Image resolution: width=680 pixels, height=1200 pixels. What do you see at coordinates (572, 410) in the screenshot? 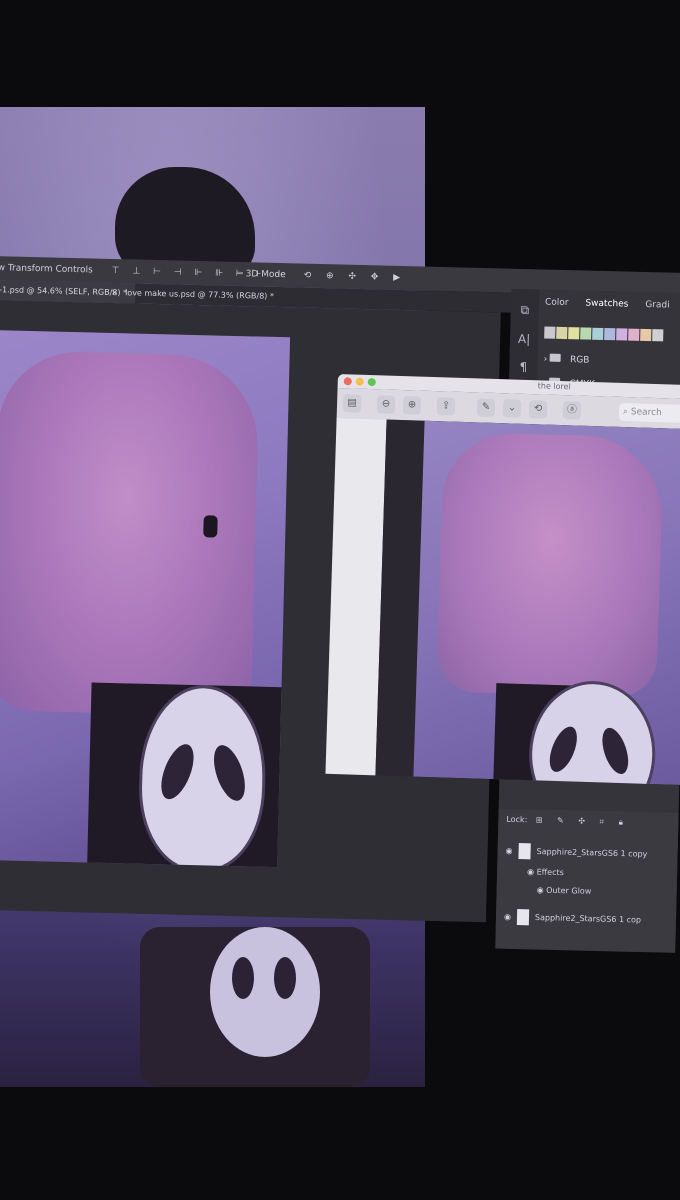
I see `annotate-icon: ⓐ` at bounding box center [572, 410].